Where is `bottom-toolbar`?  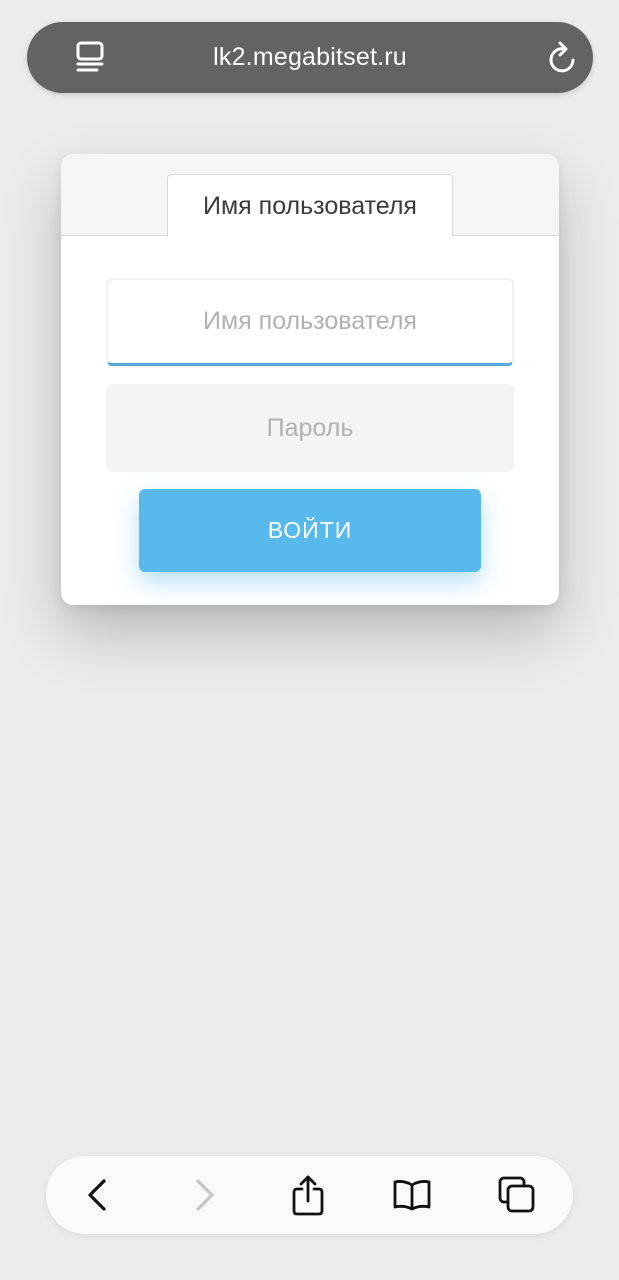
bottom-toolbar is located at coordinates (309, 1195).